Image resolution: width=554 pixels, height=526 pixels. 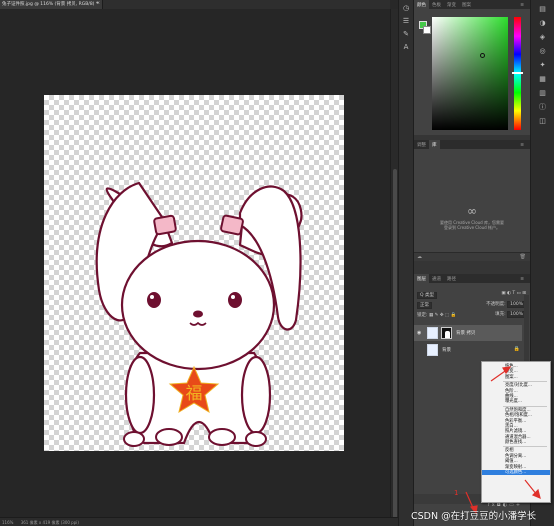 What do you see at coordinates (446, 333) in the screenshot?
I see `layer-mask-thumbnail` at bounding box center [446, 333].